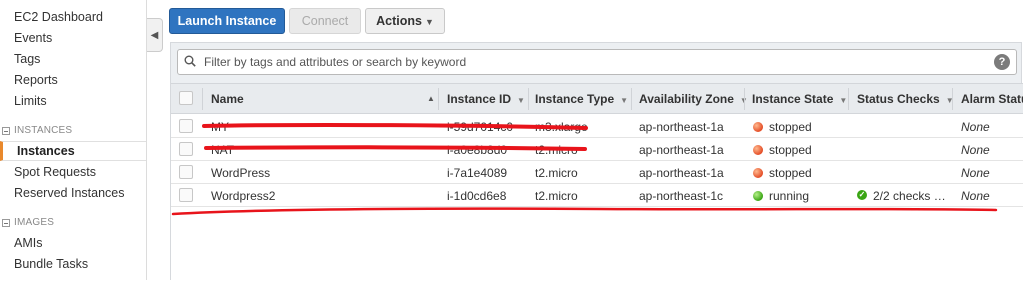 This screenshot has width=1024, height=281. I want to click on column-header-status-checks: Status Checks ▼, so click(905, 99).